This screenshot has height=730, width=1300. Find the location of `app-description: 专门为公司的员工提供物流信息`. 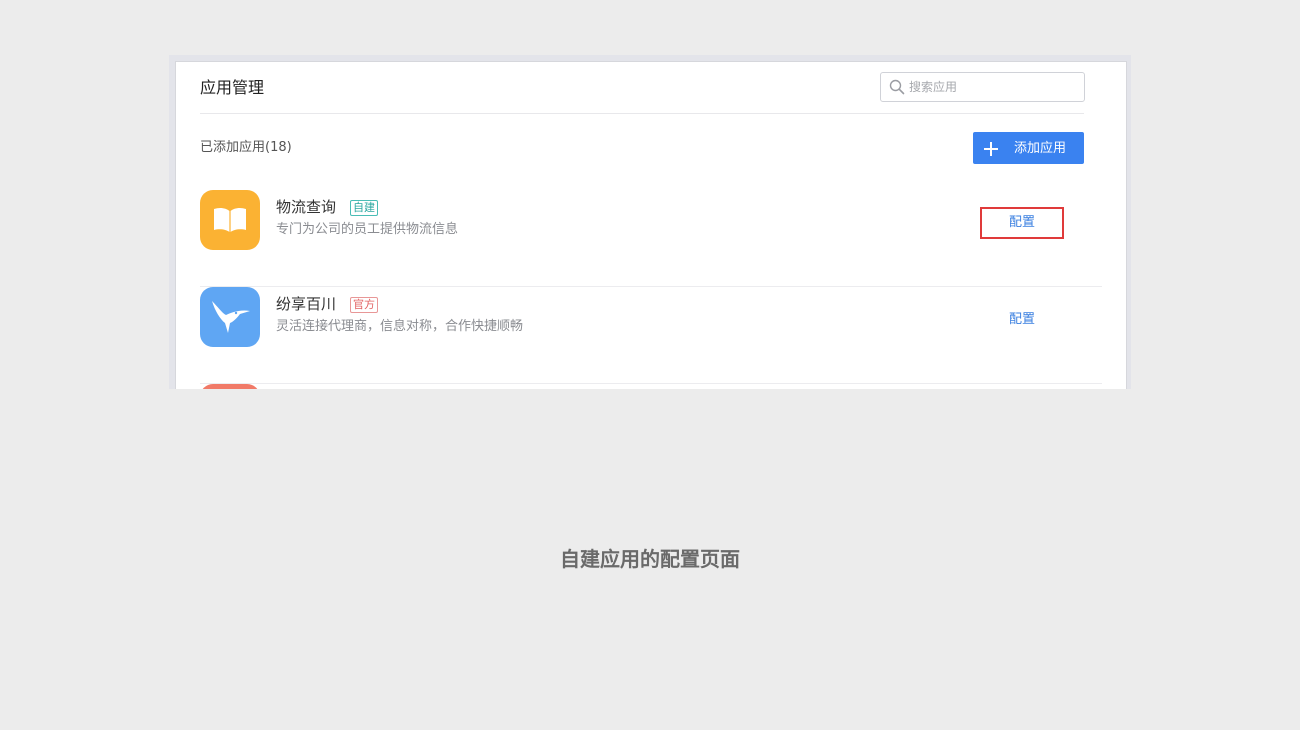

app-description: 专门为公司的员工提供物流信息 is located at coordinates (367, 229).